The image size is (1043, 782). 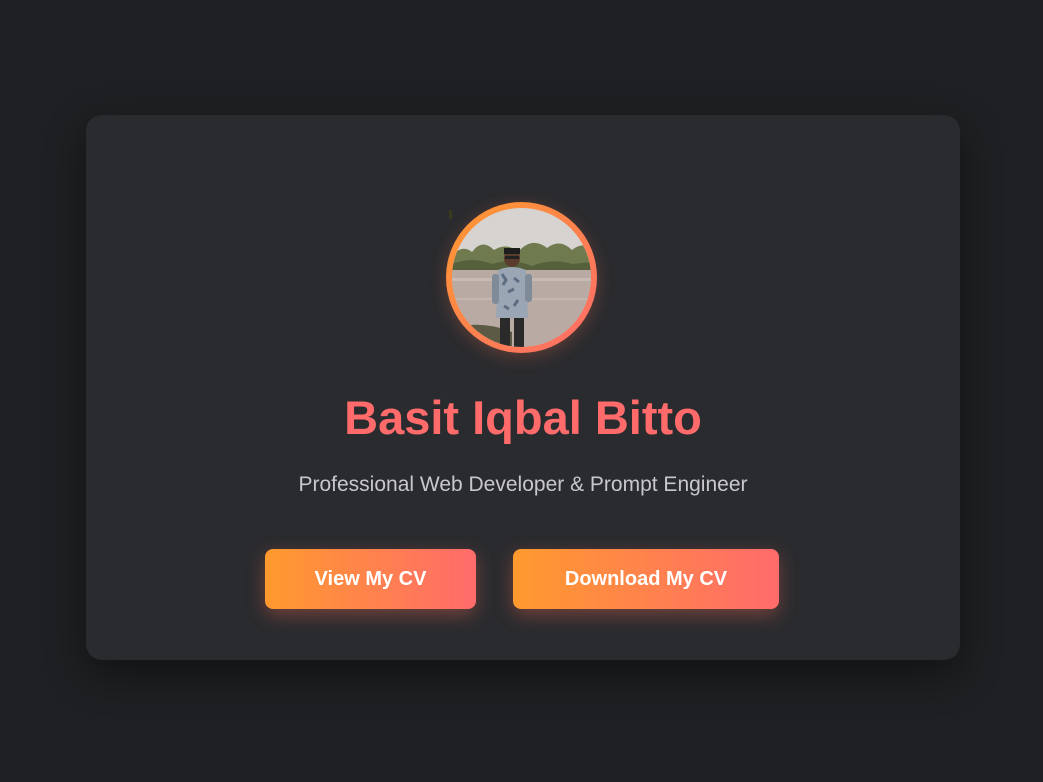 I want to click on profile-name: Basit Iqbal Bitto, so click(x=523, y=417).